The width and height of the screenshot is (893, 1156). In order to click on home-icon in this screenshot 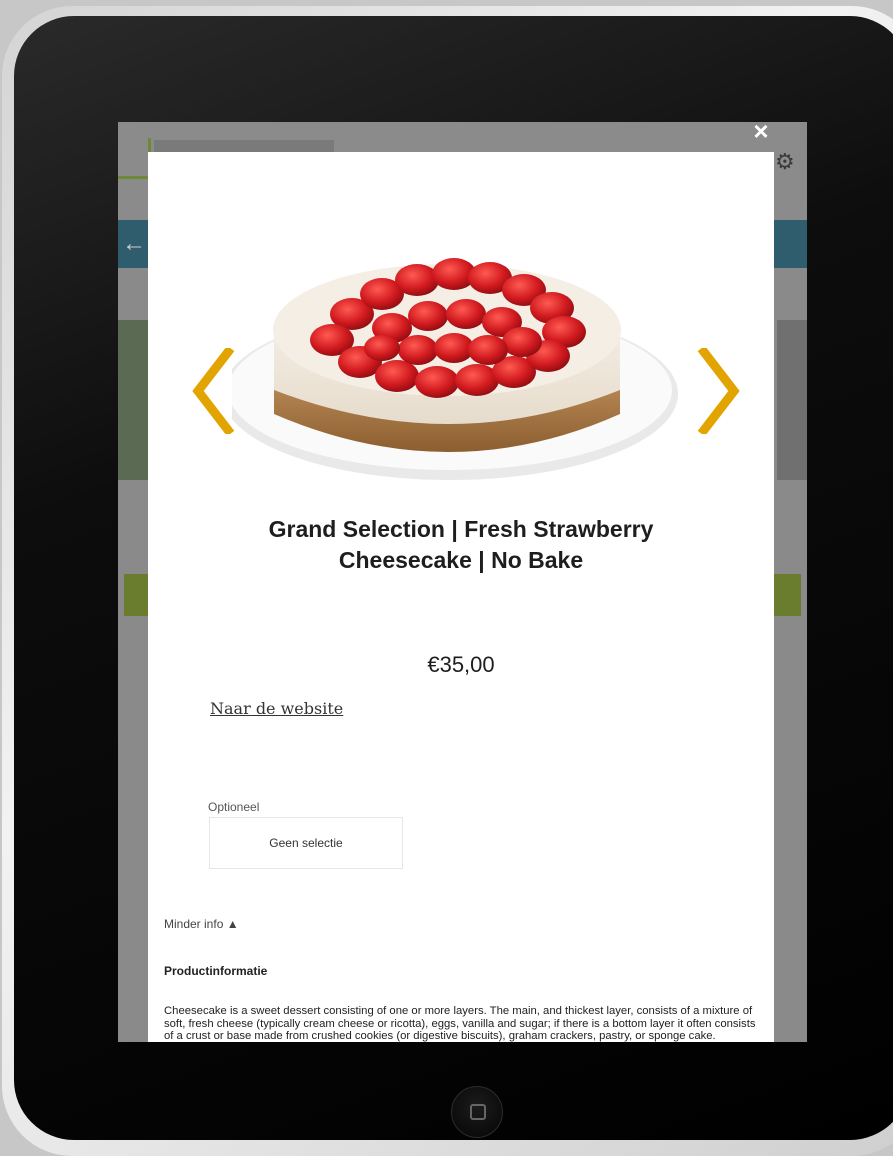, I will do `click(478, 1112)`.